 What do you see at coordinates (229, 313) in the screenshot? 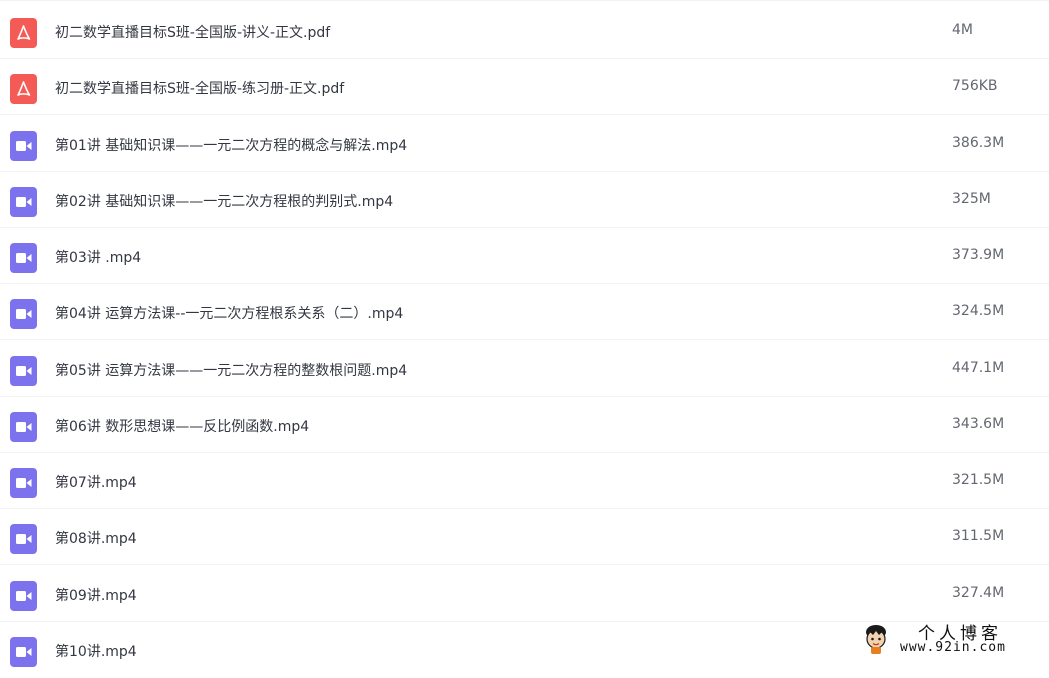
I see `file-name: 第04讲 运算方法课--一元二次方程根系关系（二）.mp4` at bounding box center [229, 313].